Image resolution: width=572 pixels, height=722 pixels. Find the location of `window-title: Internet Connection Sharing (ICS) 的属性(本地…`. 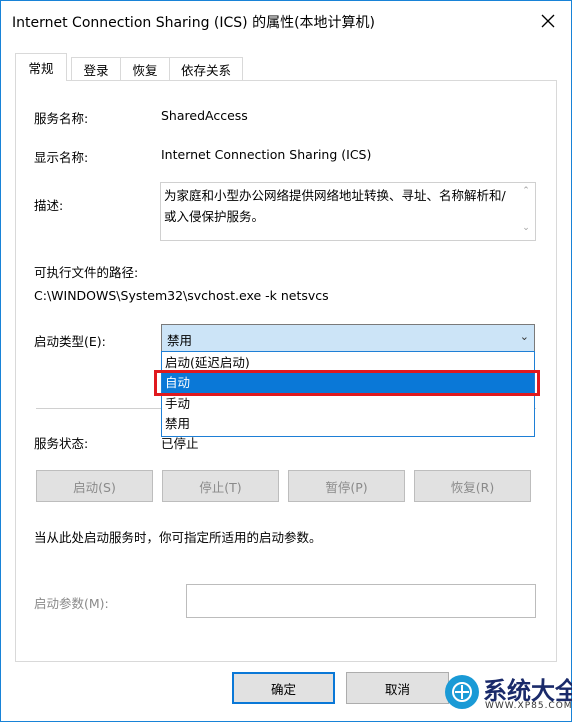

window-title: Internet Connection Sharing (ICS) 的属性(本地… is located at coordinates (193, 23).